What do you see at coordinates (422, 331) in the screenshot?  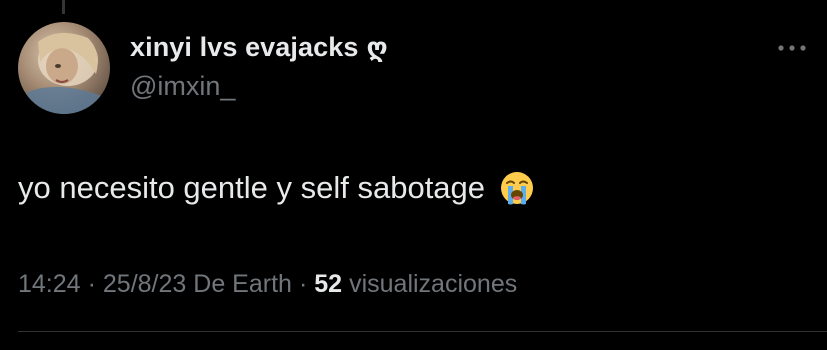 I see `divider` at bounding box center [422, 331].